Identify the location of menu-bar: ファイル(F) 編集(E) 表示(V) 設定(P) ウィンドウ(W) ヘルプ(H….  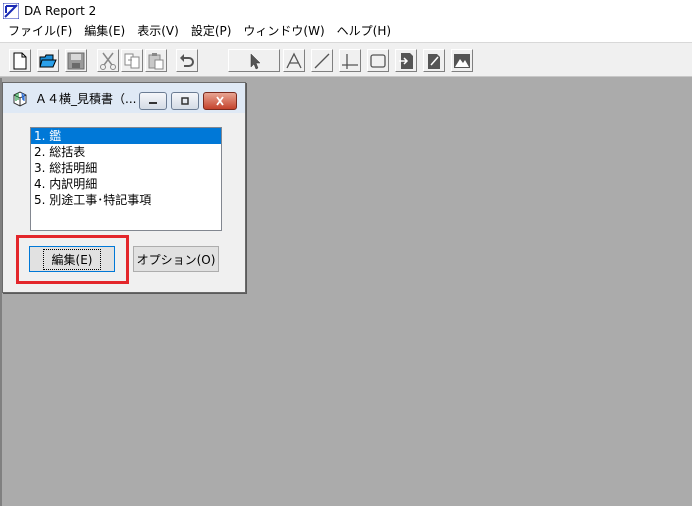
(346, 31).